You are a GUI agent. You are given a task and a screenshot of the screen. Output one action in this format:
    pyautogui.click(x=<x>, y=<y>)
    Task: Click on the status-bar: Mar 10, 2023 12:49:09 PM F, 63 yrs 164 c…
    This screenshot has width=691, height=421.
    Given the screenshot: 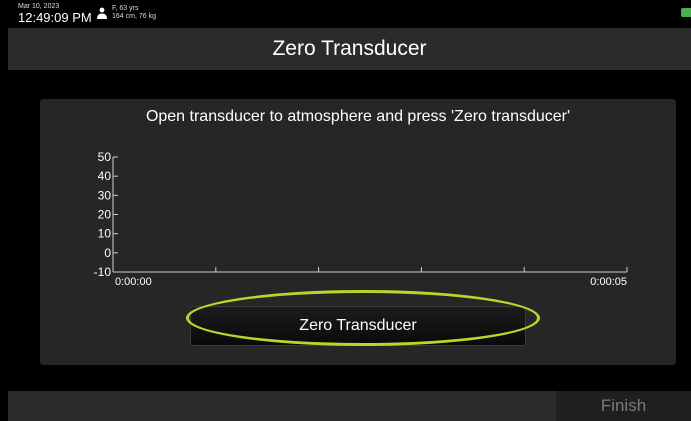 What is the action you would take?
    pyautogui.click(x=349, y=14)
    